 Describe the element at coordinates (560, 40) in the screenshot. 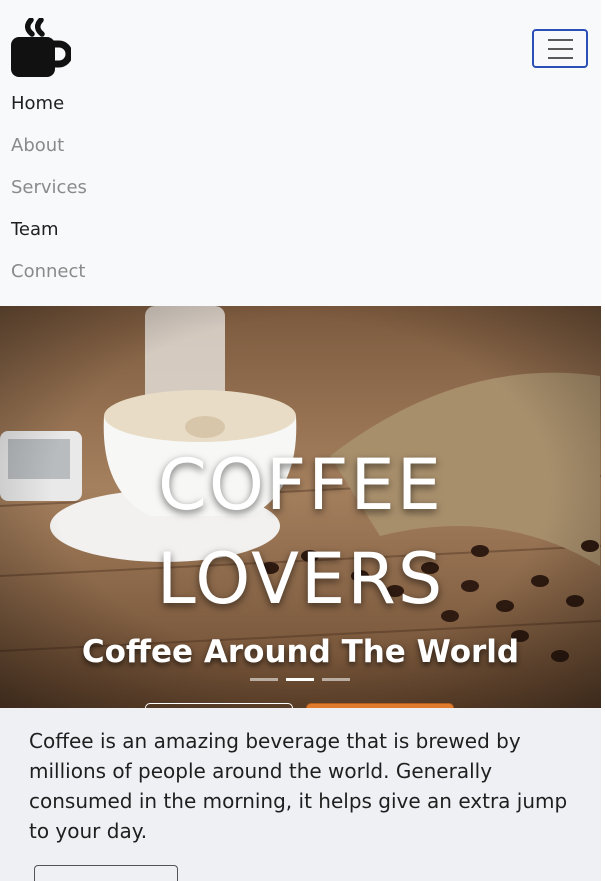

I see `hamburger-menu-icon` at that location.